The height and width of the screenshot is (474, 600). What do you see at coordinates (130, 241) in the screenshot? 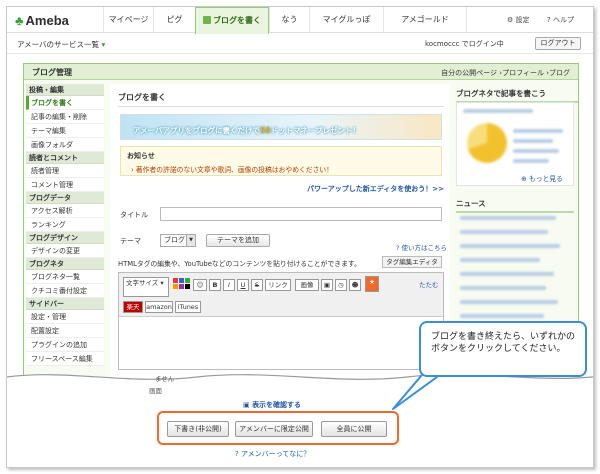
I see `theme-label: テーマ` at bounding box center [130, 241].